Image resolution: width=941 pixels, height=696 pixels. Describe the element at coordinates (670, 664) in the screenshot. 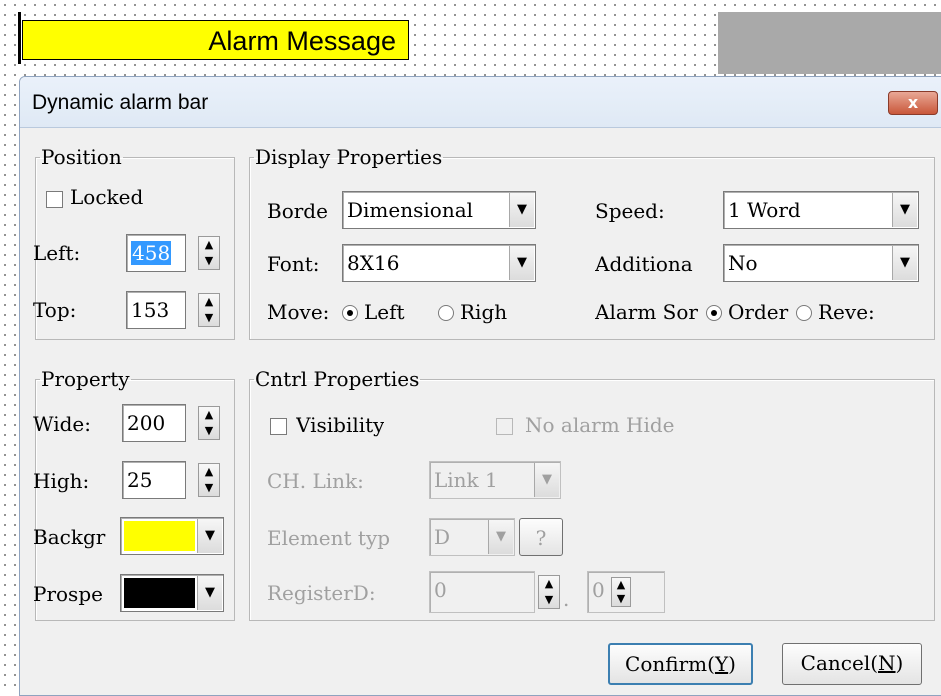

I see `confirm-prefix: Confirm(` at that location.